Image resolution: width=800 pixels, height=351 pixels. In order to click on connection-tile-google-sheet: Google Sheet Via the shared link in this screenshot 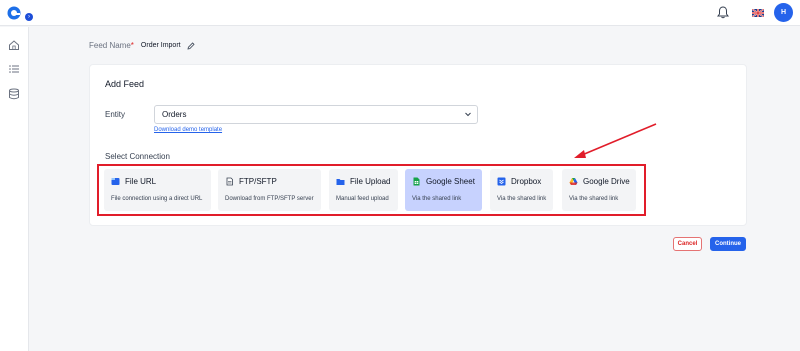, I will do `click(443, 190)`.